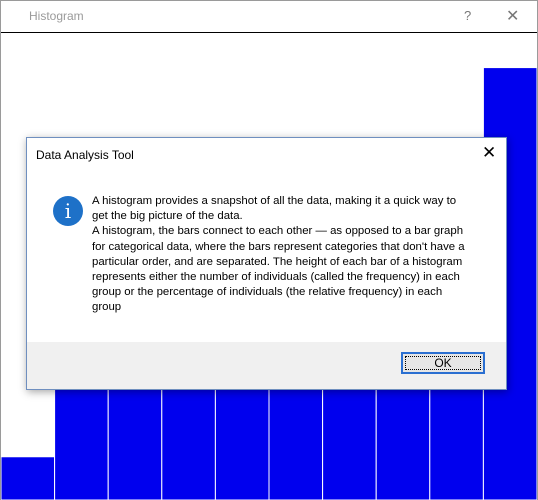 The width and height of the screenshot is (538, 500). Describe the element at coordinates (467, 15) in the screenshot. I see `help-button: ?` at that location.